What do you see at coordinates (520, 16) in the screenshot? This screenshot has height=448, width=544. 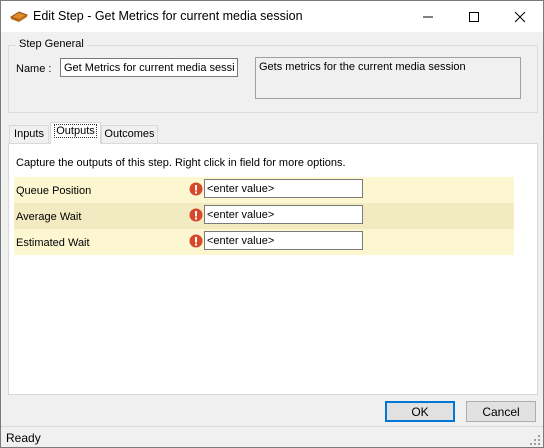 I see `close-button` at bounding box center [520, 16].